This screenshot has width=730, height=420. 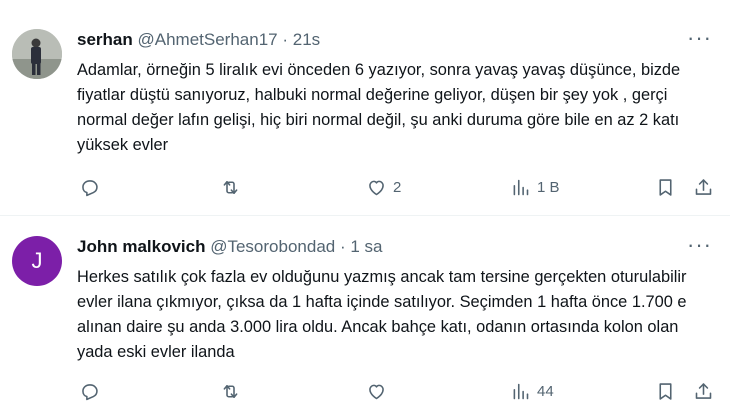 I want to click on like-count: 2, so click(x=397, y=187).